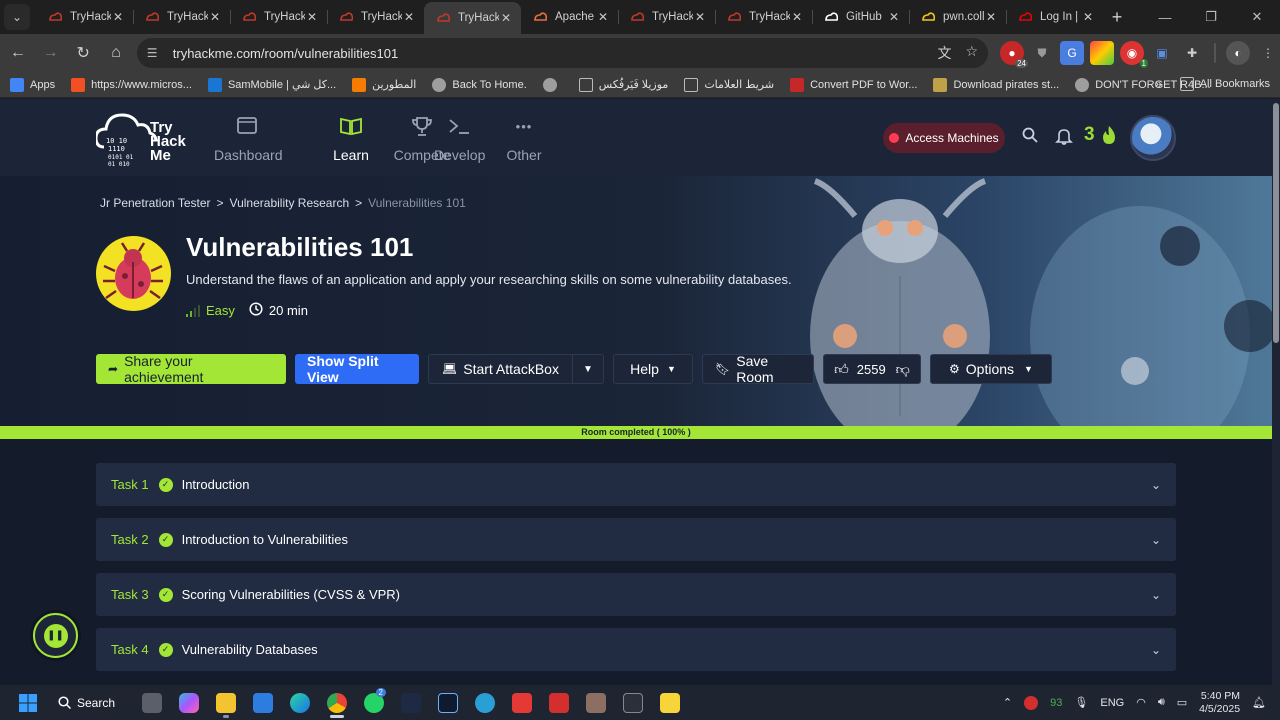 The width and height of the screenshot is (1280, 720). What do you see at coordinates (569, 17) in the screenshot?
I see `browser-tab: Apache ✕` at bounding box center [569, 17].